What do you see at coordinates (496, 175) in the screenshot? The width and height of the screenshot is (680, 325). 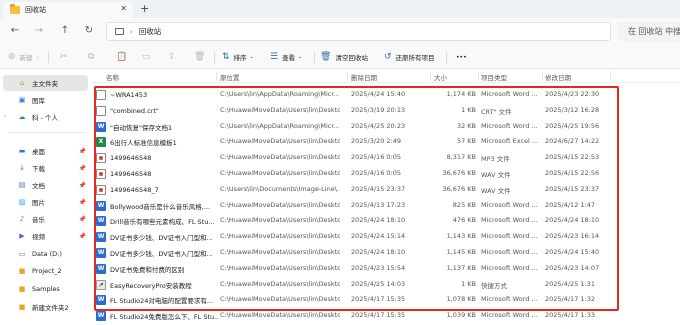 I see `item-type-cell: WAV 文件` at bounding box center [496, 175].